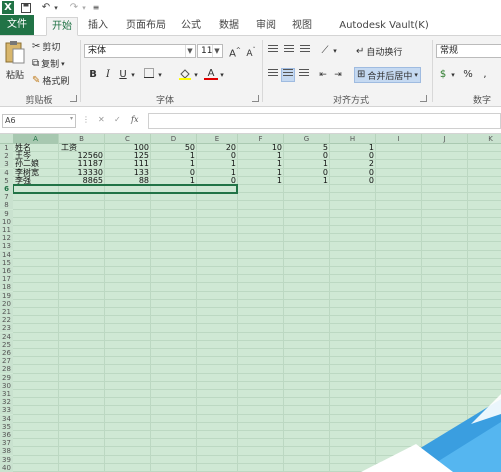 The image size is (501, 472). What do you see at coordinates (6, 246) in the screenshot?
I see `row-header-13: 13` at bounding box center [6, 246].